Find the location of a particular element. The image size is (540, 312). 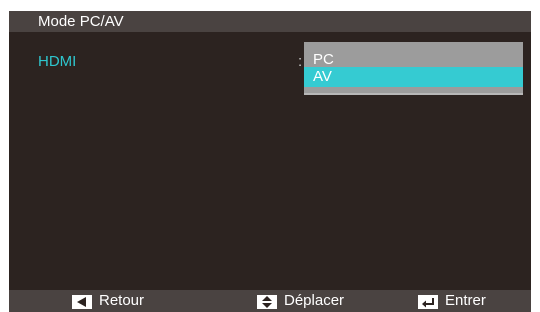

enter-return-icon is located at coordinates (428, 302).